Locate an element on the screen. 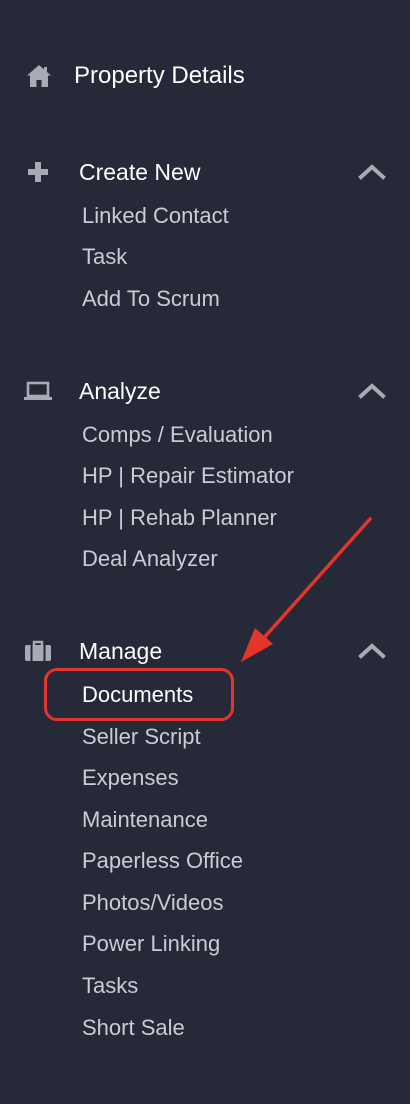 The width and height of the screenshot is (410, 1104). nav-item-photos-videos: Photos/Videos is located at coordinates (152, 903).